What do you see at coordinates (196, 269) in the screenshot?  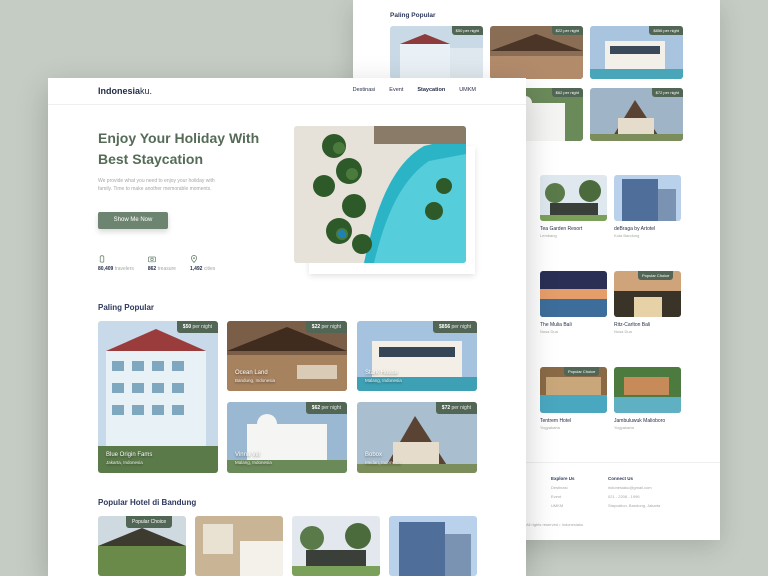 I see `stat-value: 1,492` at bounding box center [196, 269].